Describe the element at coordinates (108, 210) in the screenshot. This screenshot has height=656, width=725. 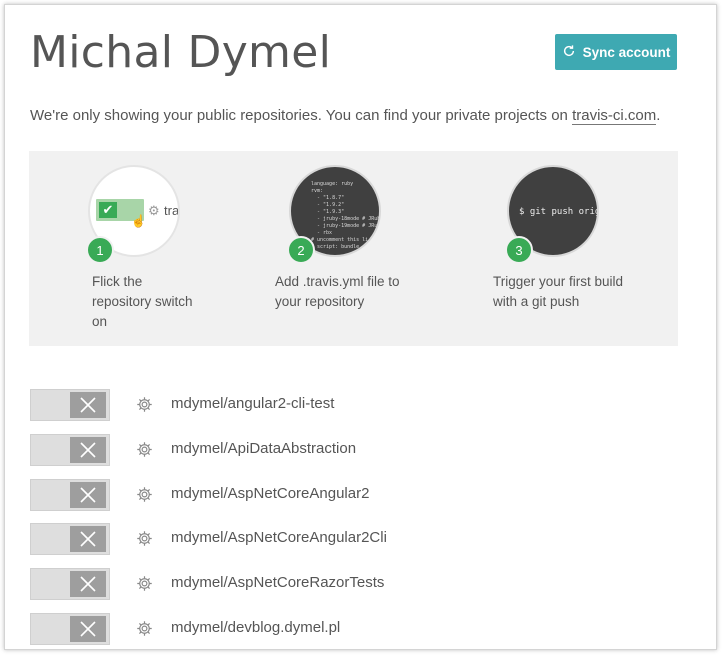
I see `check-icon: ✔` at that location.